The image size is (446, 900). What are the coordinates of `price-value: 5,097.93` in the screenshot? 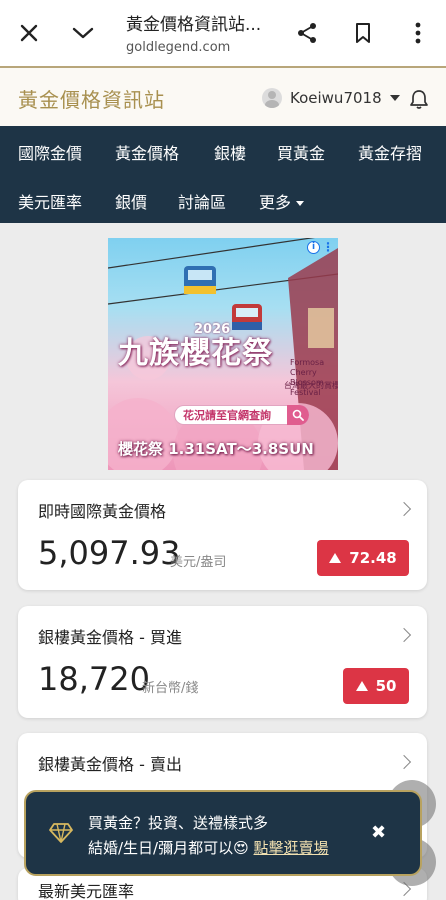 It's located at (109, 553).